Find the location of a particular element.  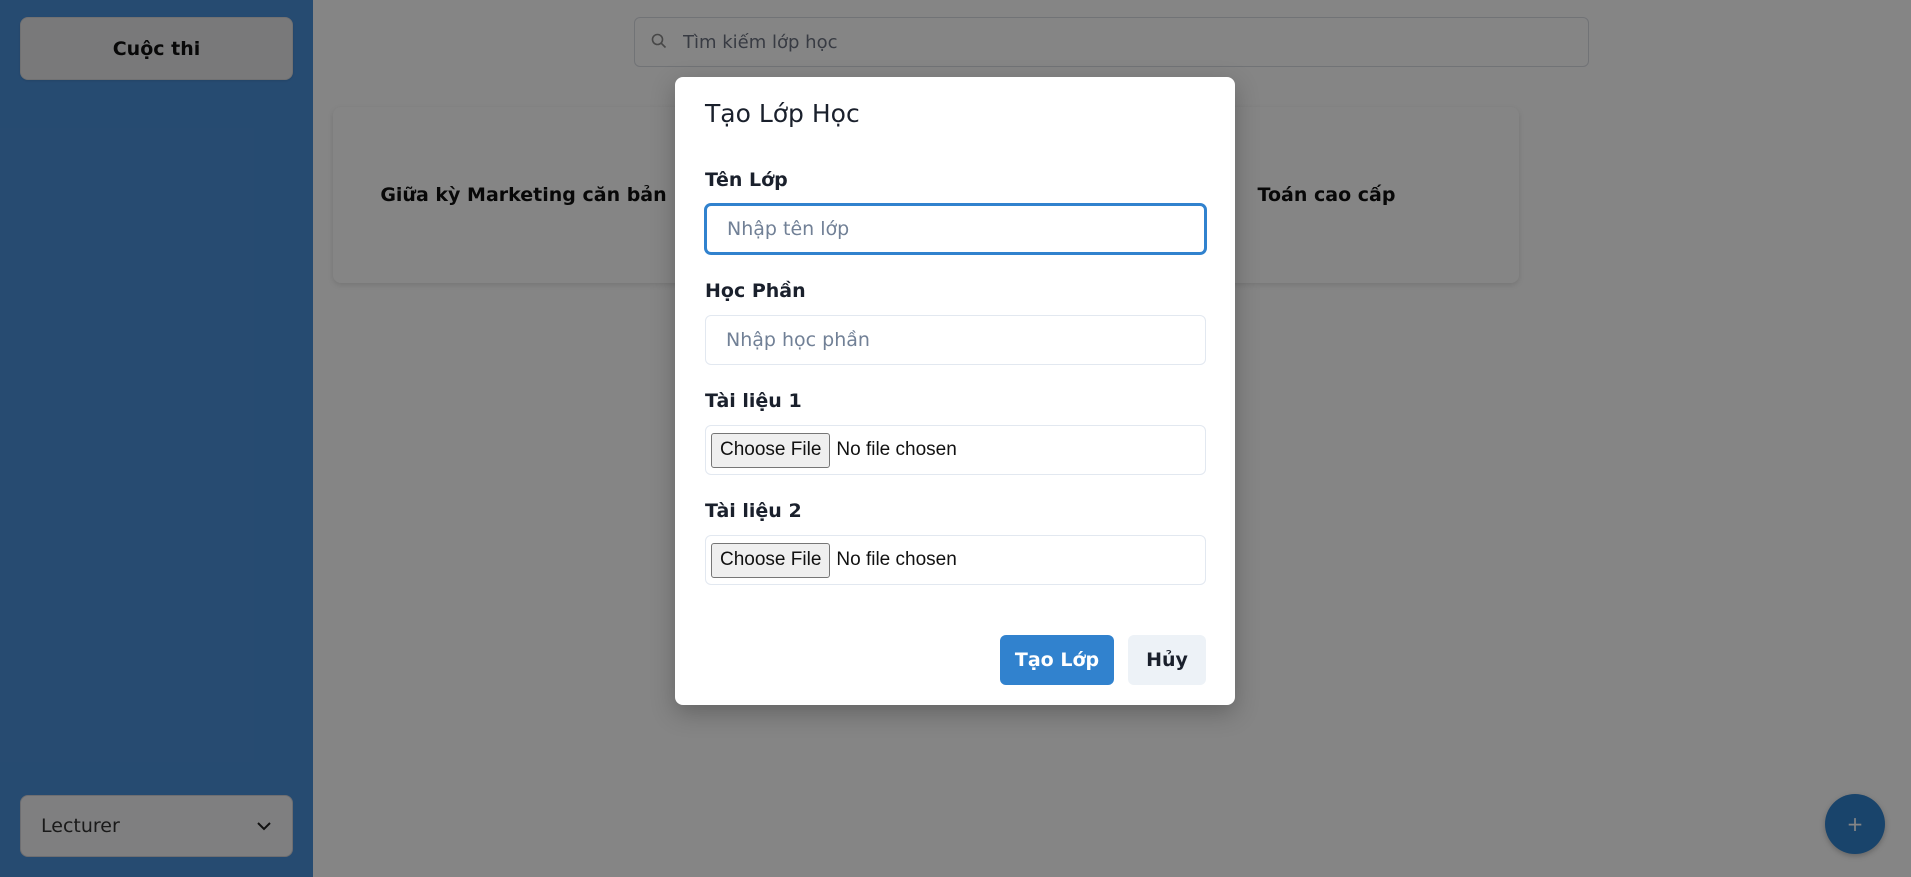

doc1-file-input: Choose File No file chosen is located at coordinates (955, 450).